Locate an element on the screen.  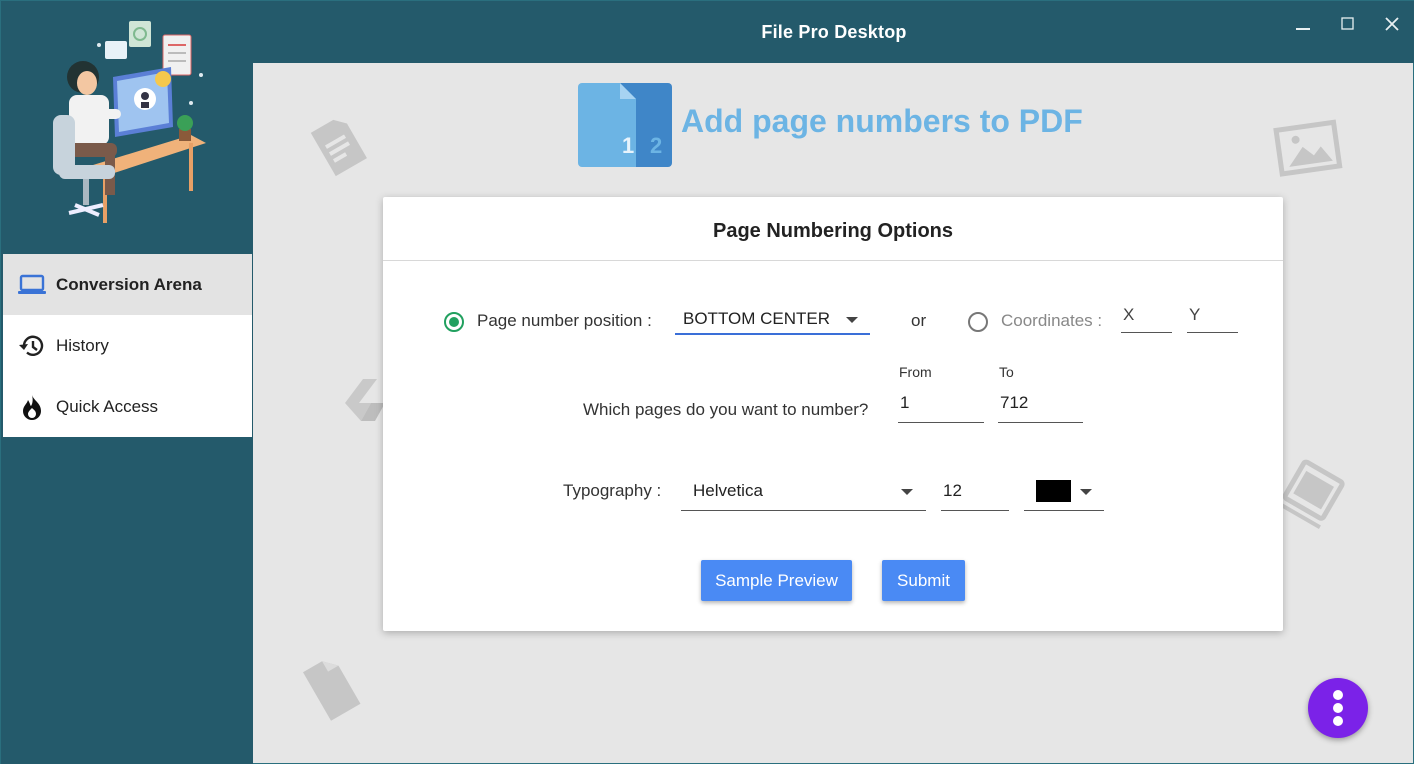
workspace-illustration is located at coordinates (129, 122).